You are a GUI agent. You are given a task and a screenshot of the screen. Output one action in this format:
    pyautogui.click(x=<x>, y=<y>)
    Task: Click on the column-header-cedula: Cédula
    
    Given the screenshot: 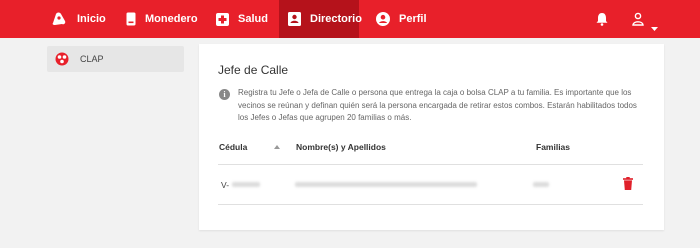 What is the action you would take?
    pyautogui.click(x=233, y=147)
    